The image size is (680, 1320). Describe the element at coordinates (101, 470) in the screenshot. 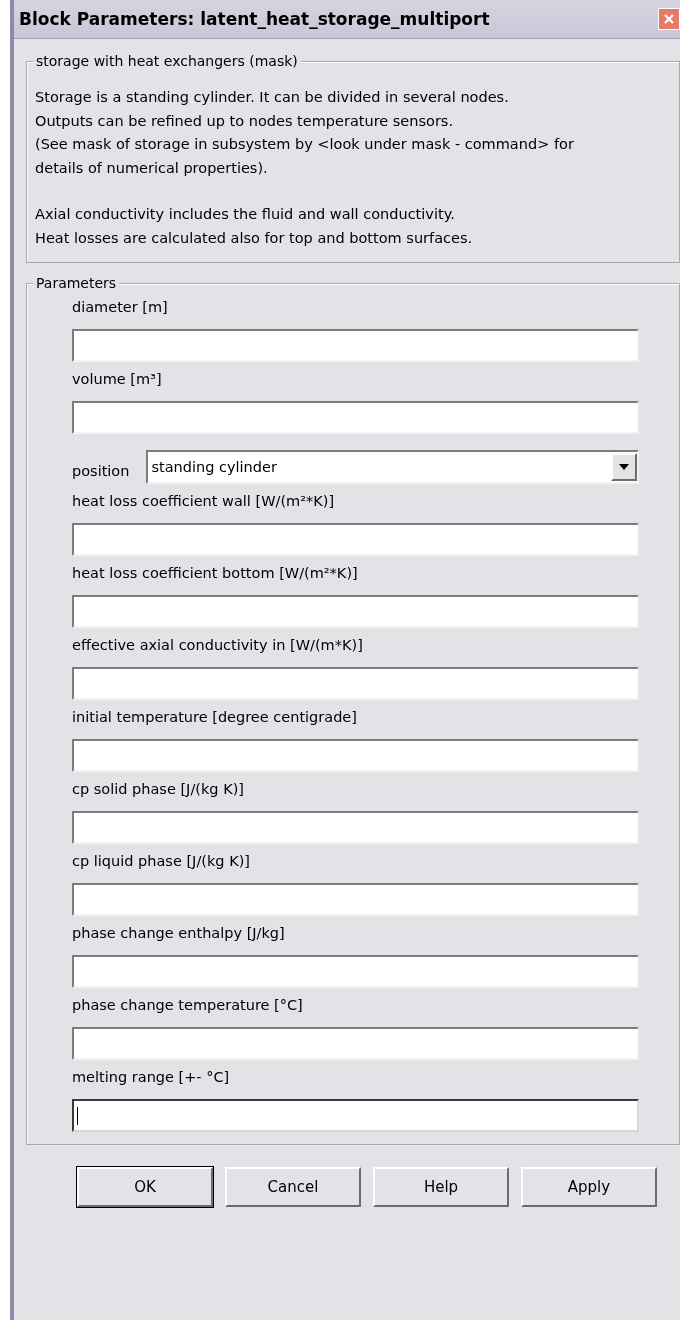

I see `field-label: position` at that location.